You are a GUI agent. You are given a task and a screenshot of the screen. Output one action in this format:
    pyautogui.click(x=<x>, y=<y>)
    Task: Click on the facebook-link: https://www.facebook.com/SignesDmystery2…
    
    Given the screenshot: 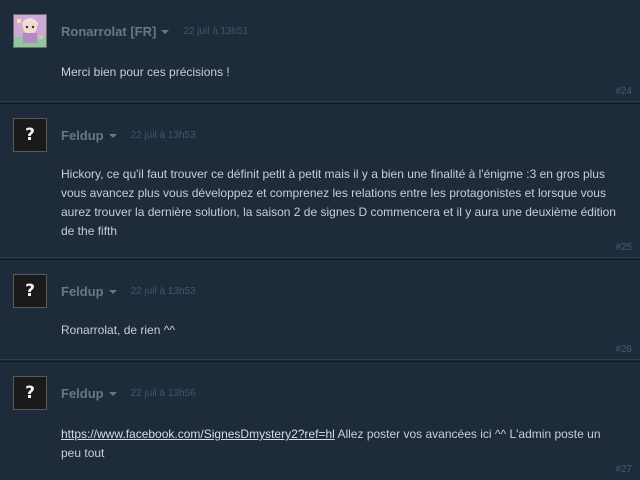 What is the action you would take?
    pyautogui.click(x=198, y=434)
    